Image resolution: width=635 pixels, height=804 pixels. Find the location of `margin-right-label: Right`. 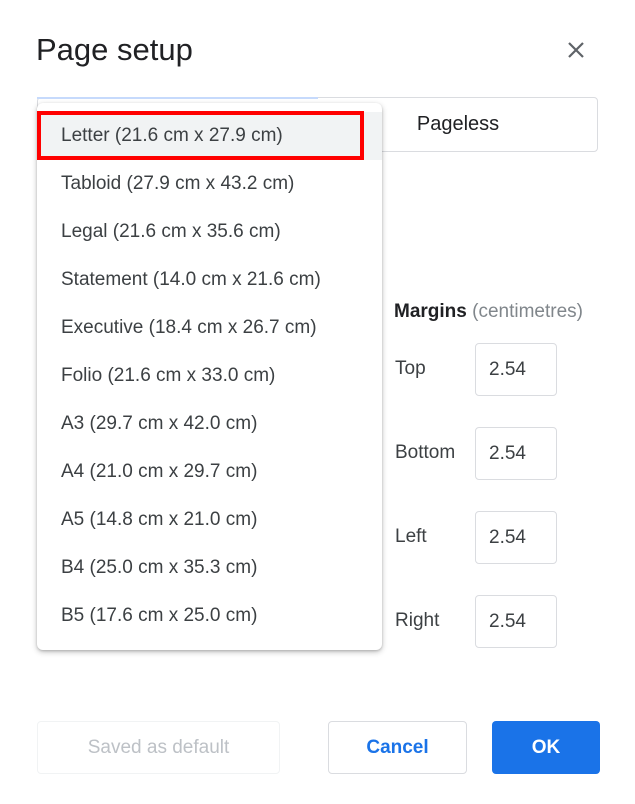

margin-right-label: Right is located at coordinates (417, 620).